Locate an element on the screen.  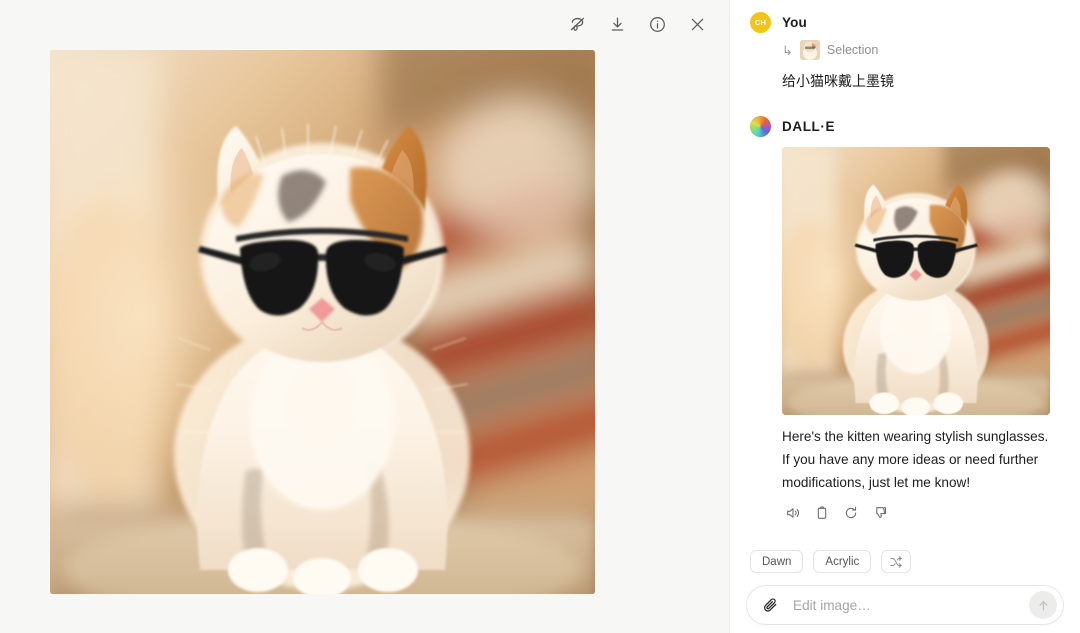
read-aloud-icon is located at coordinates (792, 512).